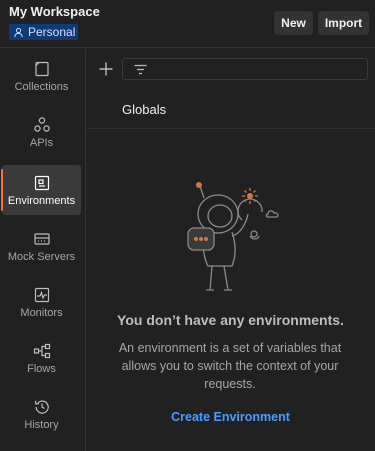 The height and width of the screenshot is (451, 375). I want to click on import-button: Import, so click(343, 23).